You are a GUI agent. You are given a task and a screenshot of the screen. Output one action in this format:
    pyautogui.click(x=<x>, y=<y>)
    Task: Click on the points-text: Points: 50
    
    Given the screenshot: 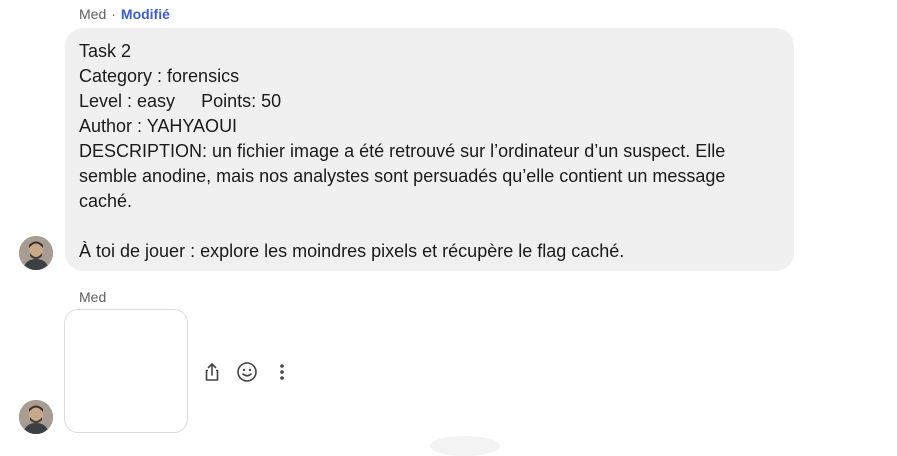 What is the action you would take?
    pyautogui.click(x=241, y=101)
    